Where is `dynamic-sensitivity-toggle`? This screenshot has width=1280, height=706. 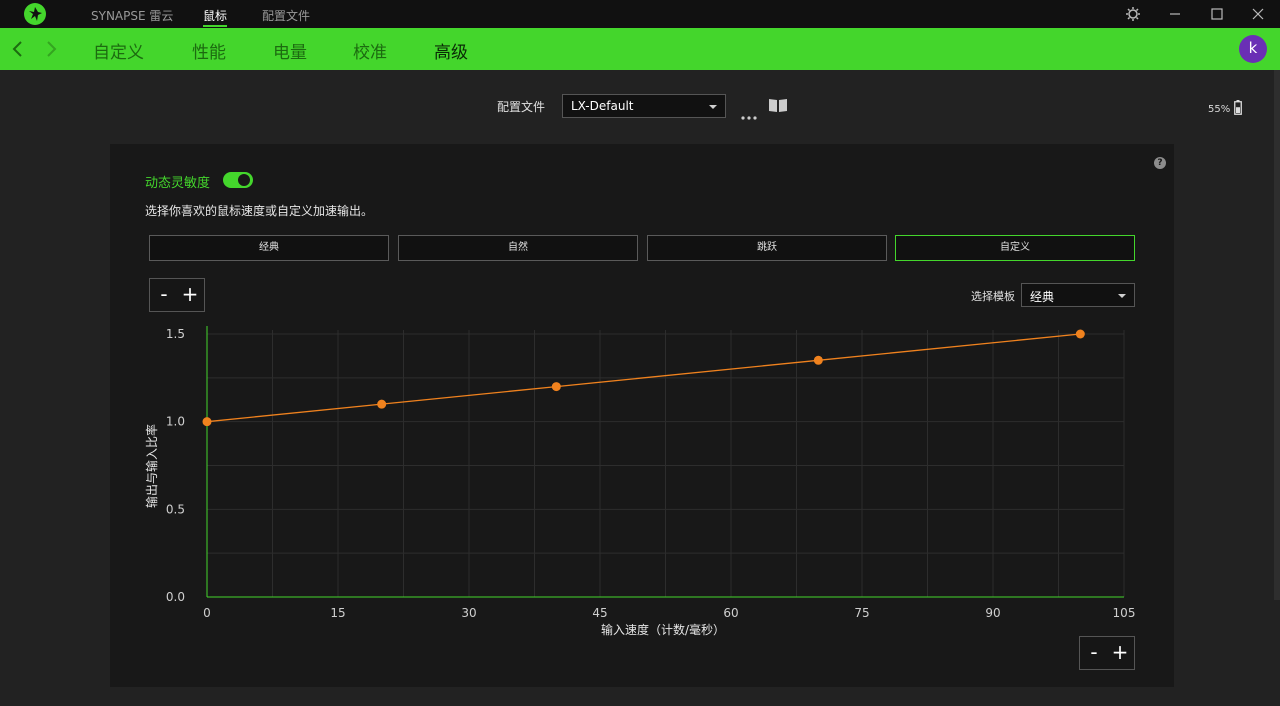 dynamic-sensitivity-toggle is located at coordinates (238, 180).